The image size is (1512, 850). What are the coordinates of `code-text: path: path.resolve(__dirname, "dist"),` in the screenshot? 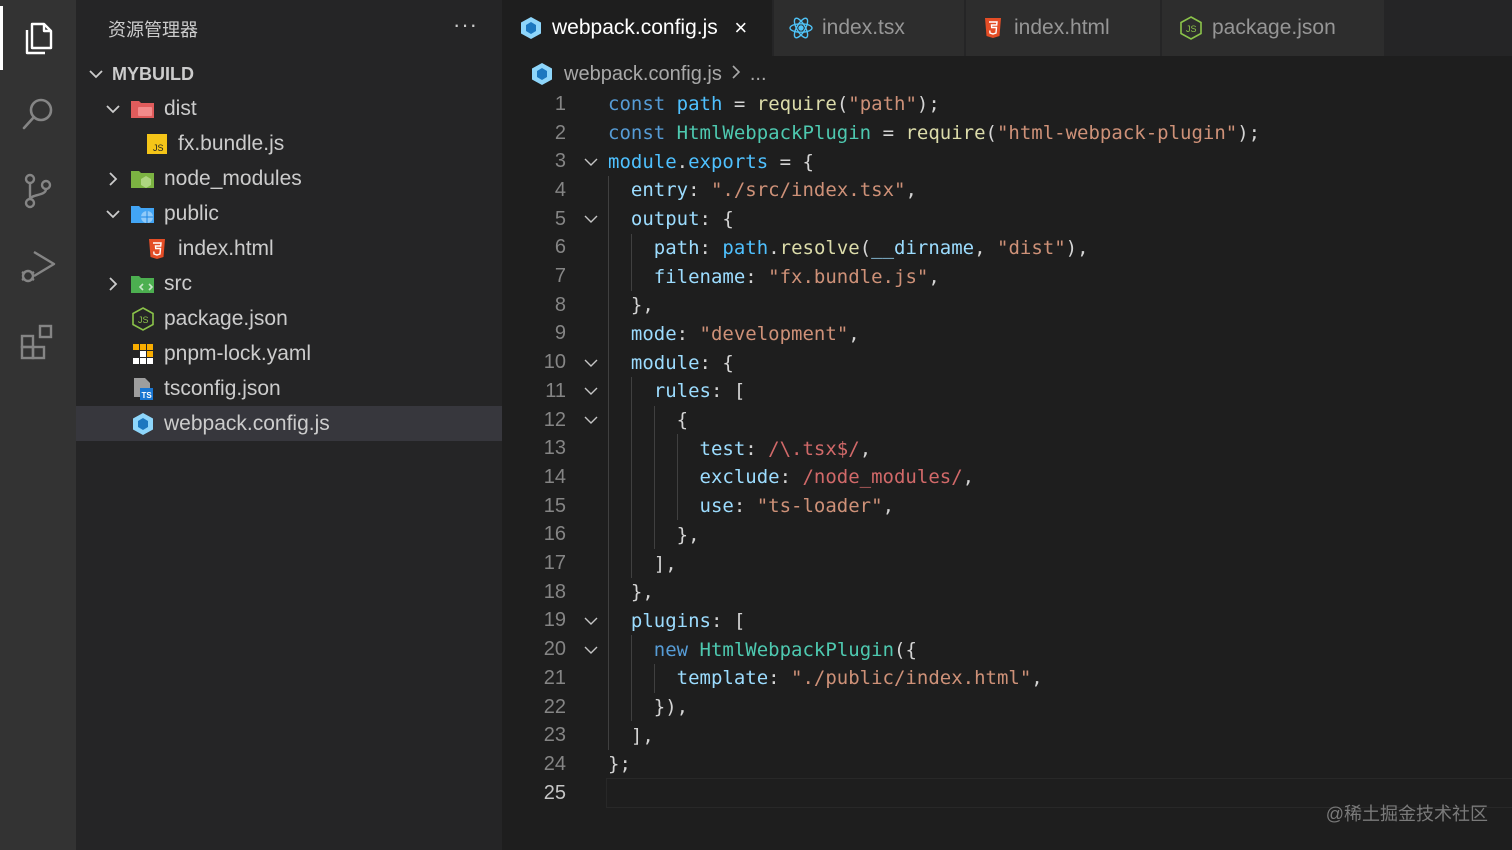 It's located at (871, 247).